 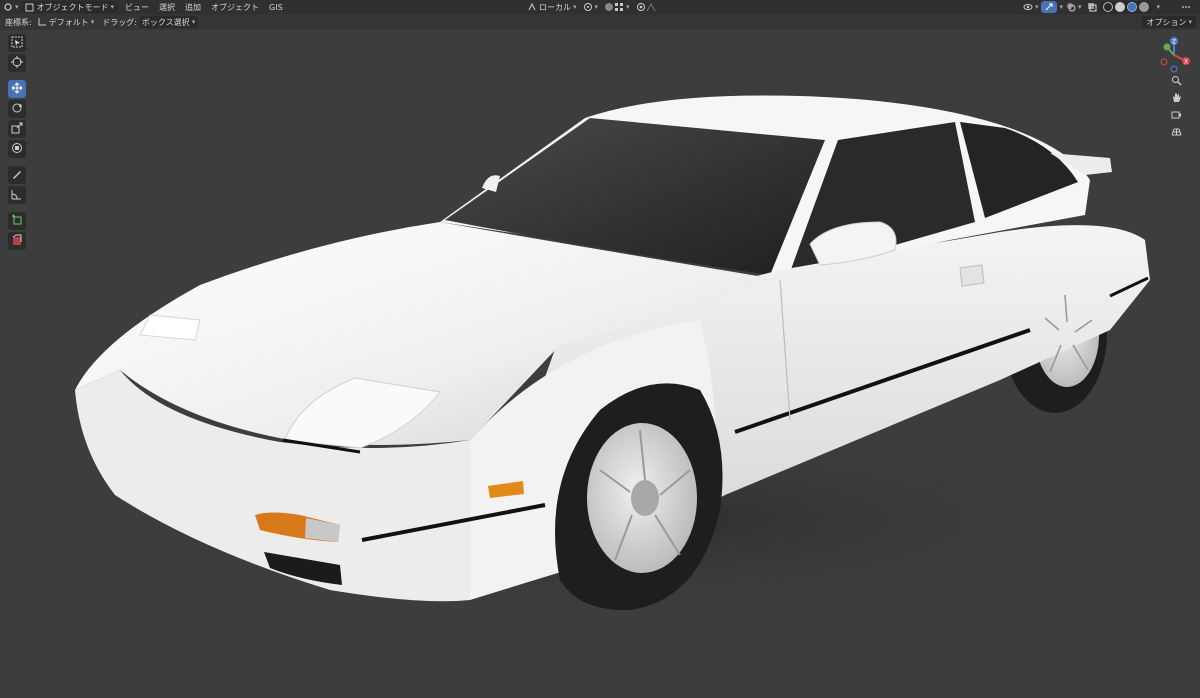 What do you see at coordinates (1120, 7) in the screenshot?
I see `solid-shading-icon` at bounding box center [1120, 7].